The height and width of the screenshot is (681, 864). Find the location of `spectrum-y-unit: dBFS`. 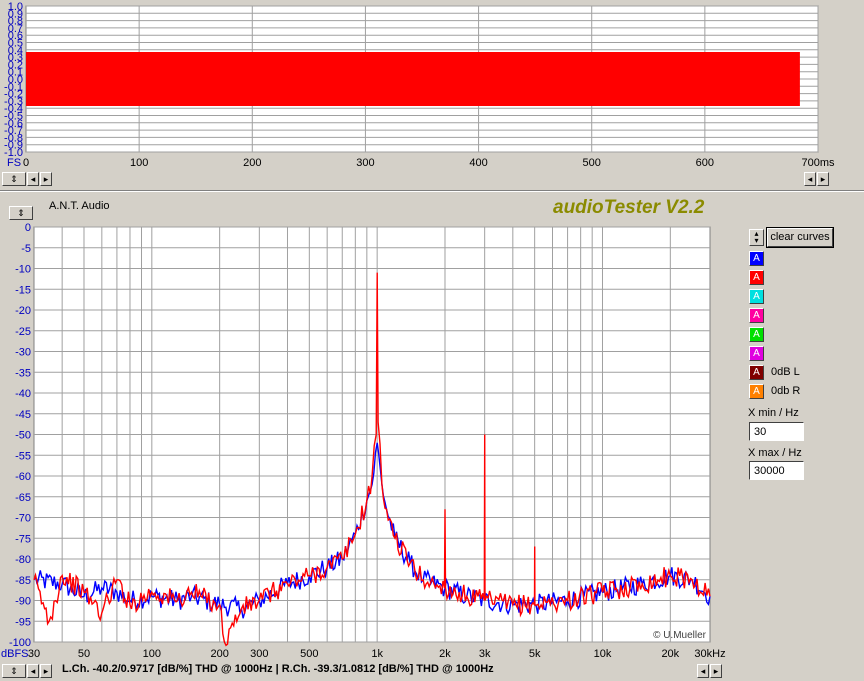

spectrum-y-unit: dBFS is located at coordinates (15, 654).